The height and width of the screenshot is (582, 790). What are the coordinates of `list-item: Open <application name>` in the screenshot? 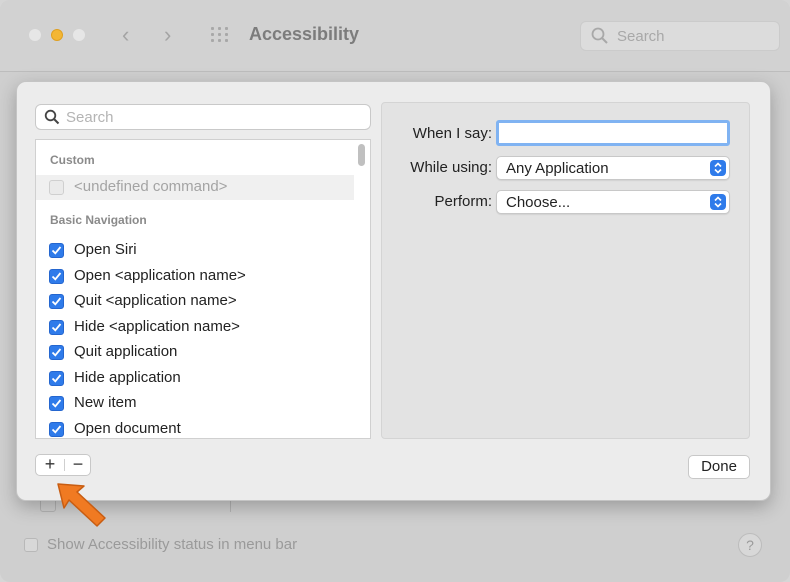 It's located at (195, 276).